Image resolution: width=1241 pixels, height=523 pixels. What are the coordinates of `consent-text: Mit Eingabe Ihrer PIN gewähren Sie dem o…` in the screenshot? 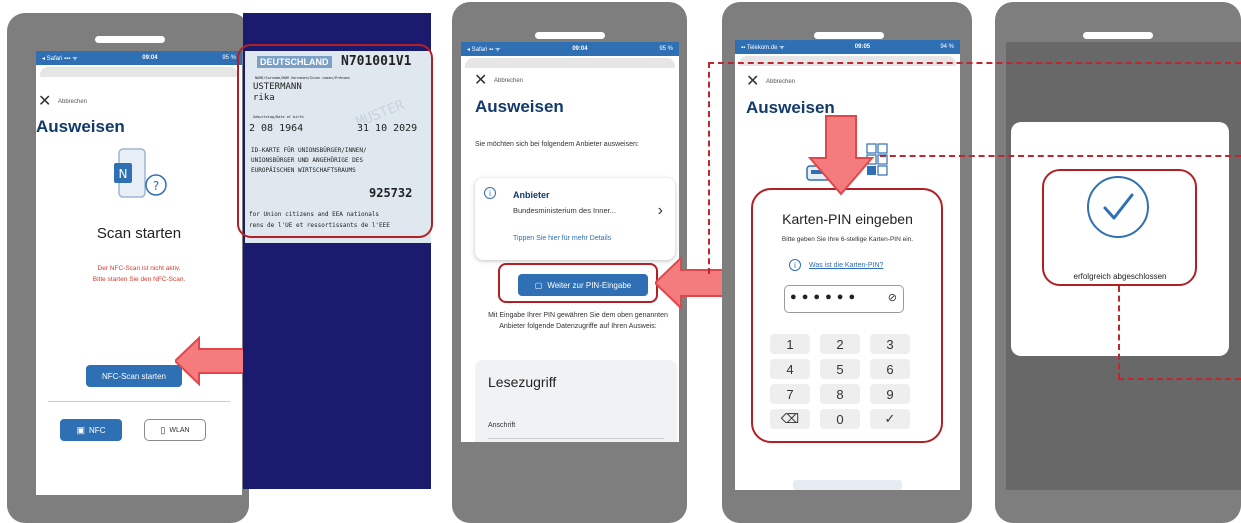 It's located at (578, 321).